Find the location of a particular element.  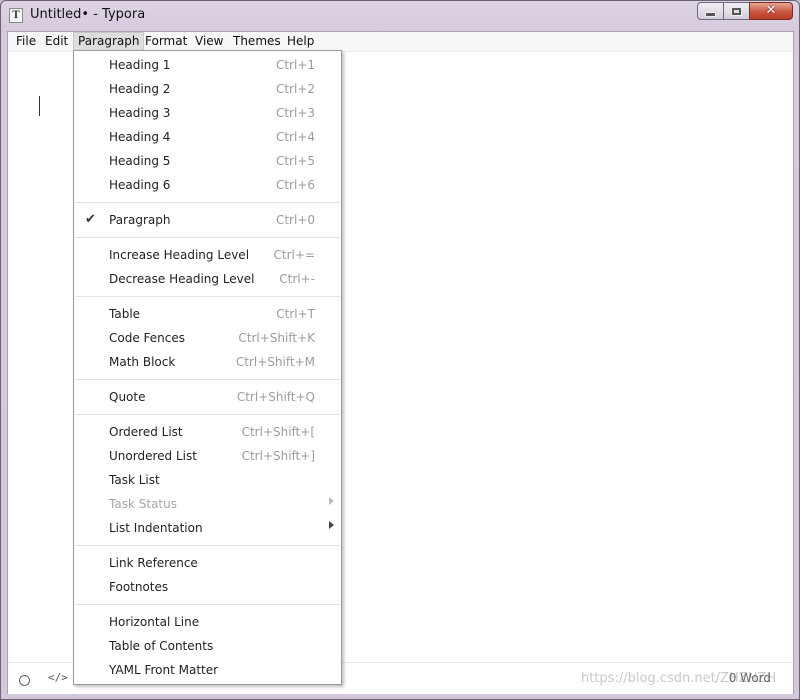

minimize-icon is located at coordinates (710, 14).